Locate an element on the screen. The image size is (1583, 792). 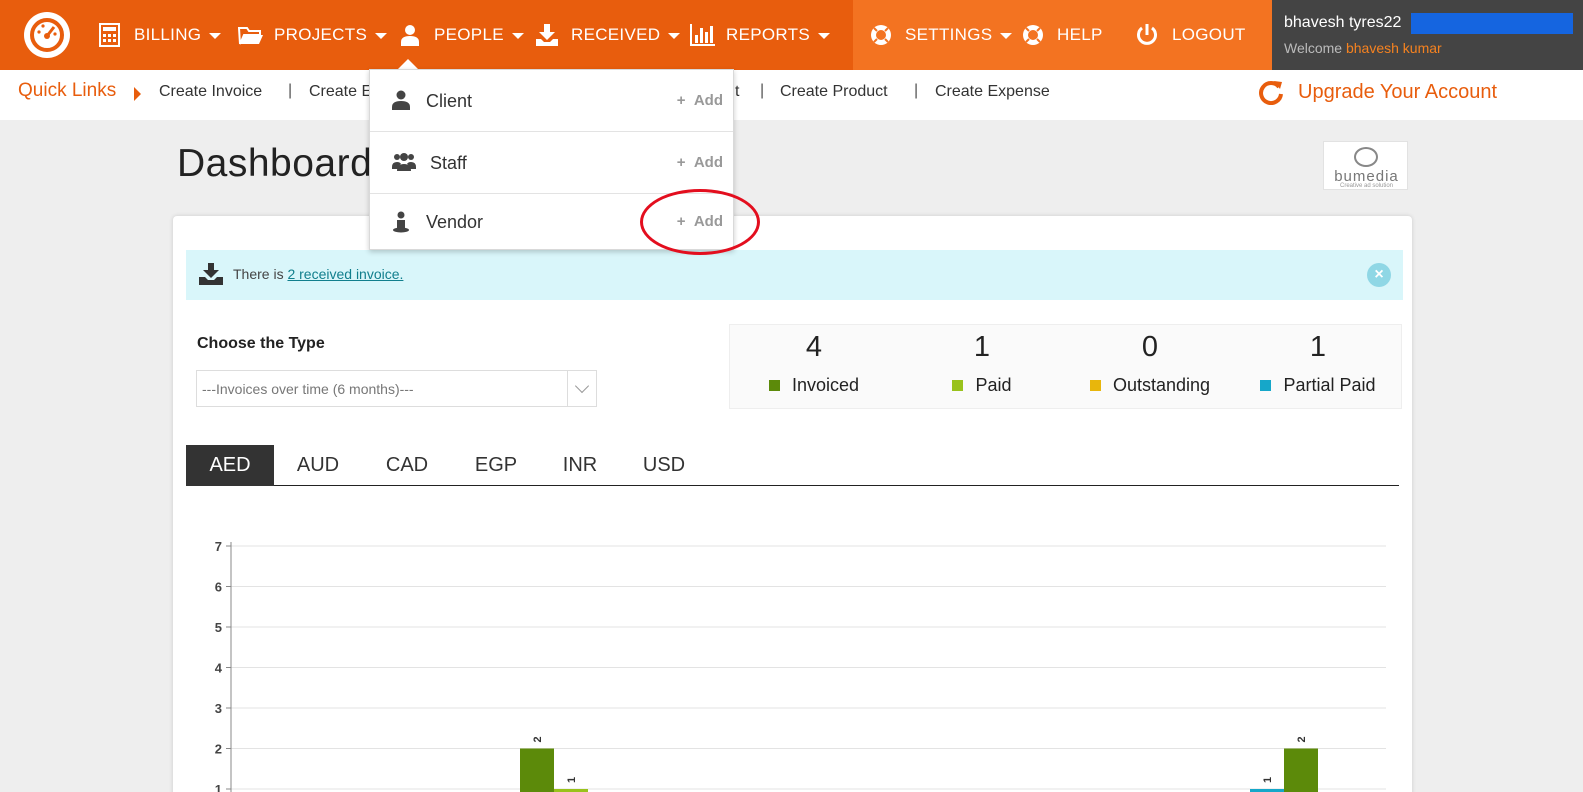
nav-billing: BILLING is located at coordinates (160, 35).